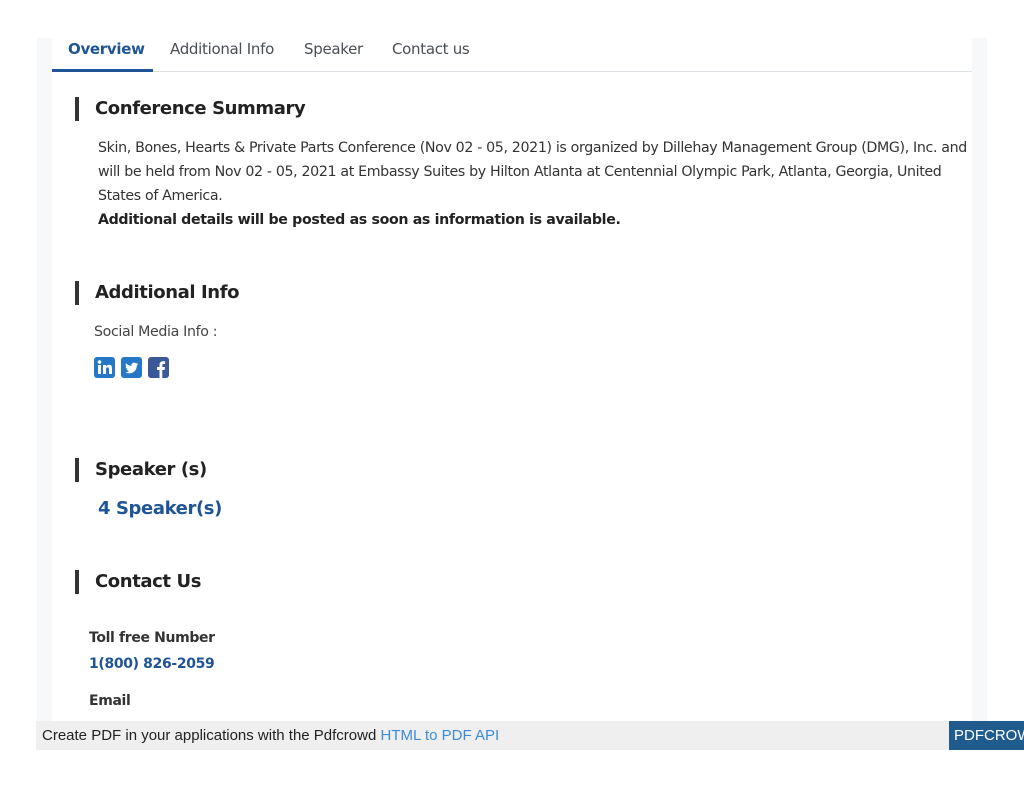  What do you see at coordinates (160, 508) in the screenshot?
I see `speakers-count-link: 4 Speaker(s)` at bounding box center [160, 508].